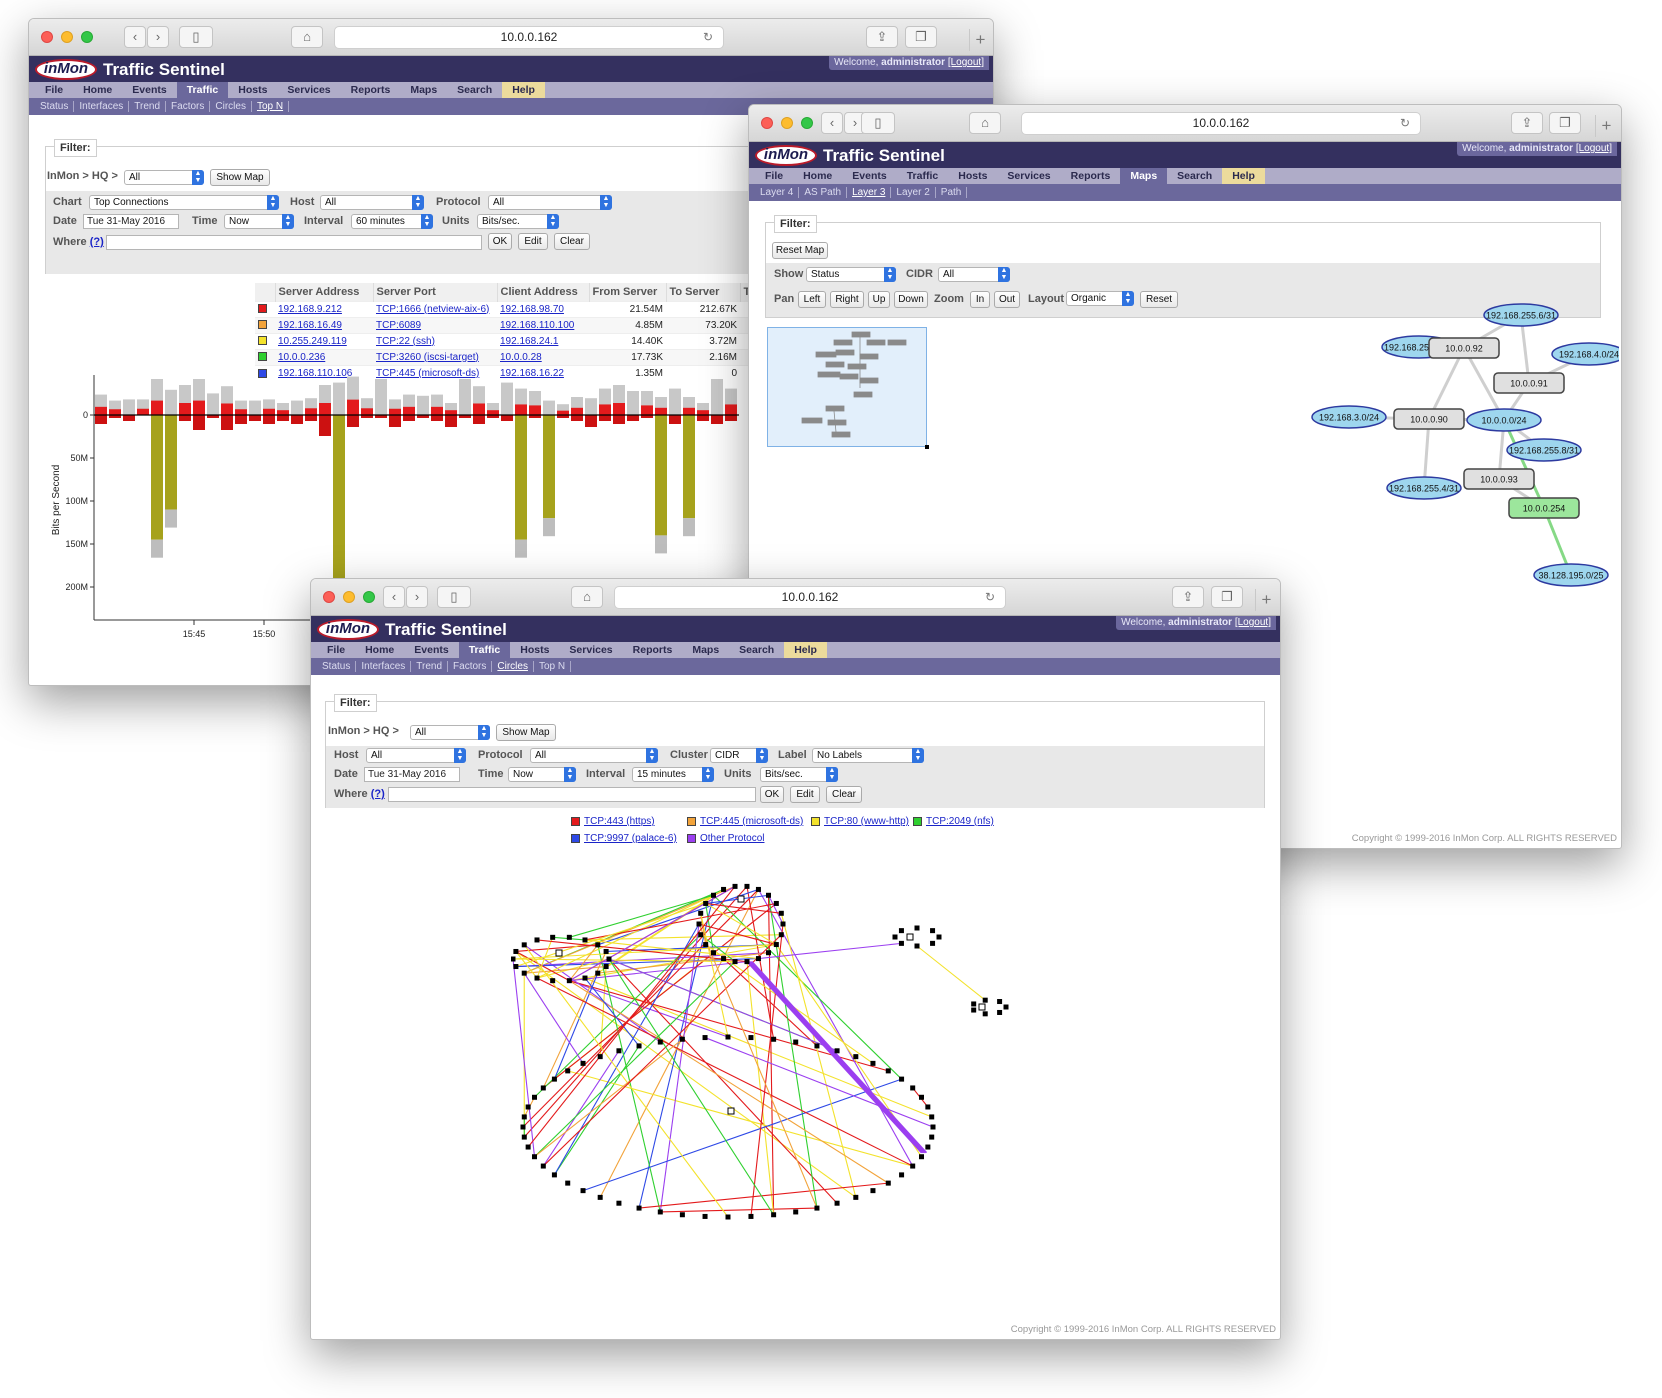 Image resolution: width=1662 pixels, height=1398 pixels. What do you see at coordinates (521, 357) in the screenshot?
I see `client-address-cell-text: 10.0.0.28` at bounding box center [521, 357].